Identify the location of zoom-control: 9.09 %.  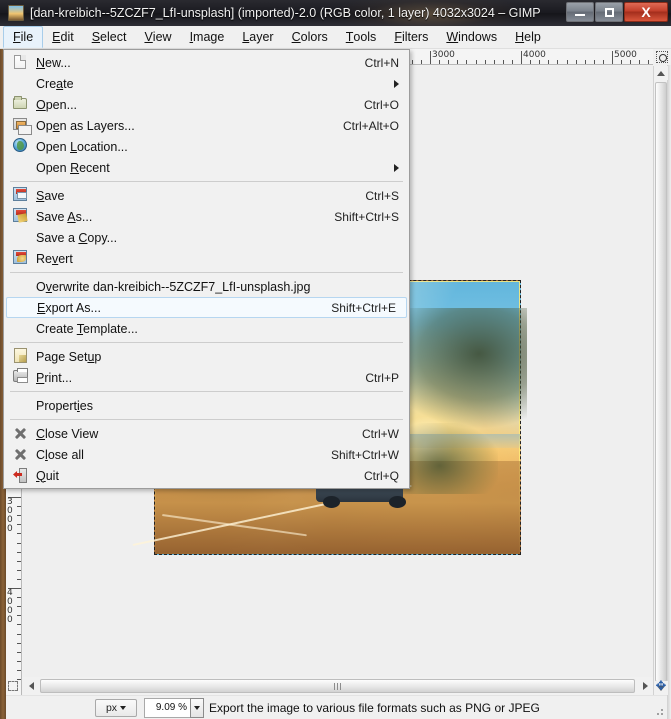
(174, 707).